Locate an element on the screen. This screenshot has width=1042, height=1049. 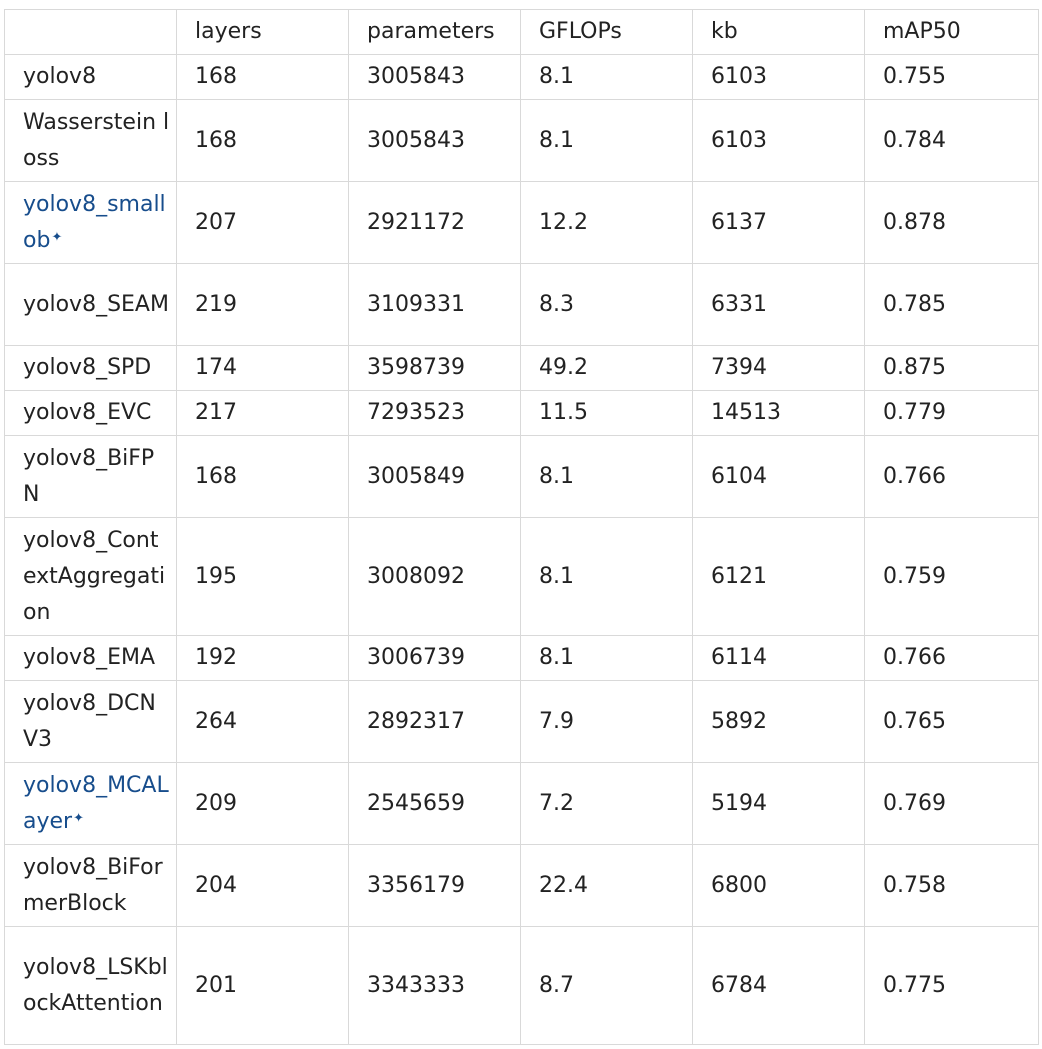
header-cell-model is located at coordinates (90, 32).